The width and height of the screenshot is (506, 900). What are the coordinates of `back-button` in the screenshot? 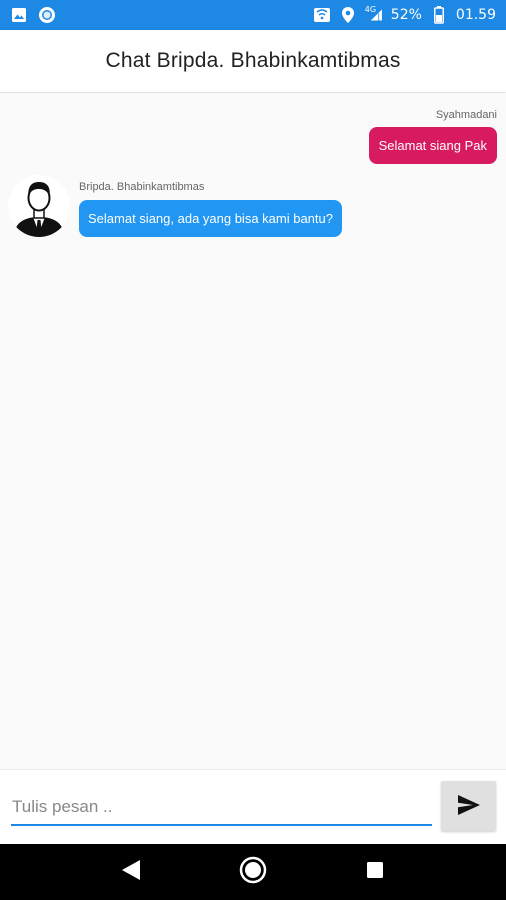 It's located at (131, 872).